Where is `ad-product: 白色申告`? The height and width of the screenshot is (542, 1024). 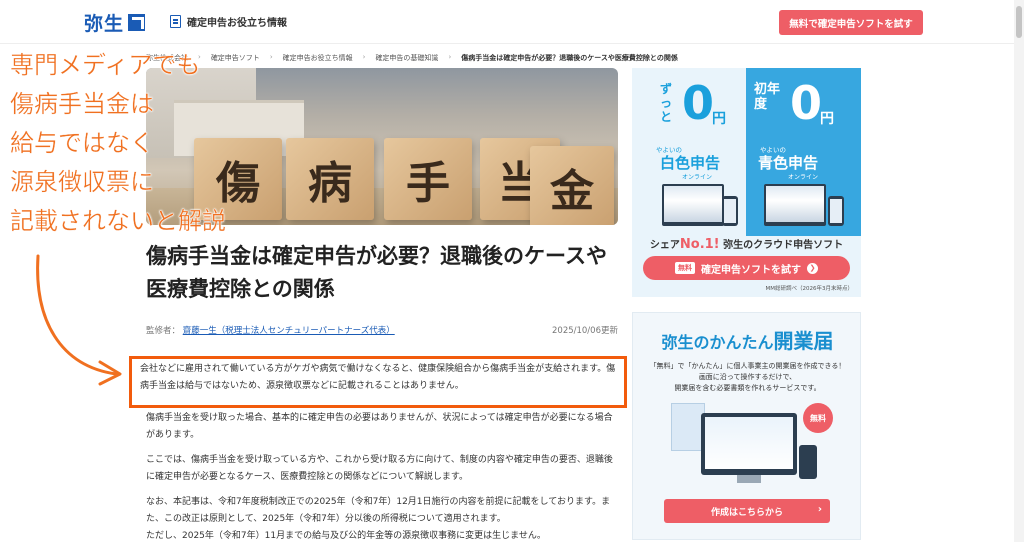
ad-product: 白色申告 is located at coordinates (690, 163).